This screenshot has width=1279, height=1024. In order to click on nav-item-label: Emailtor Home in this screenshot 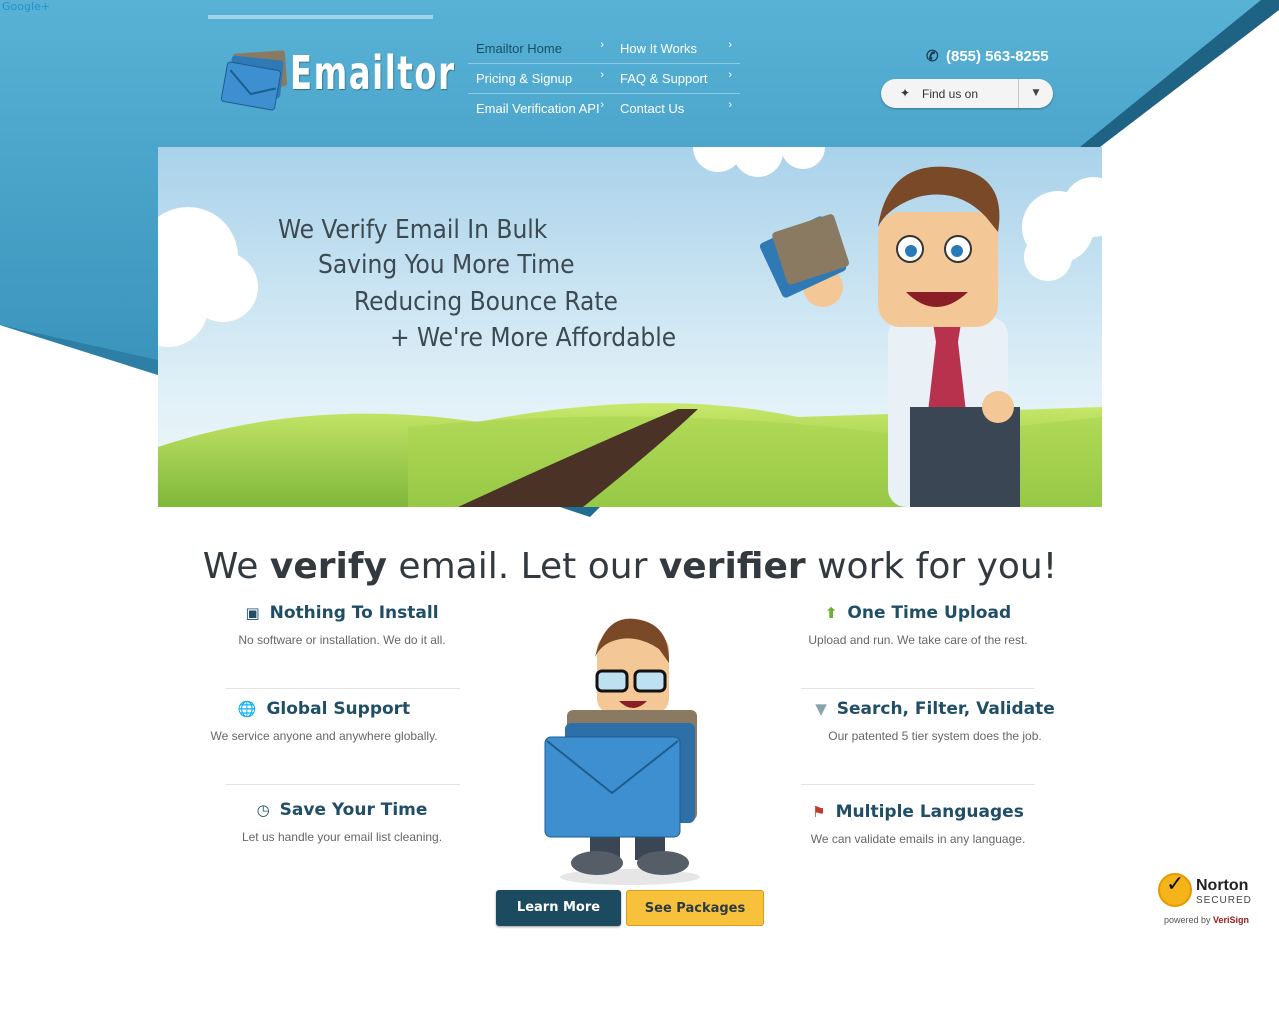, I will do `click(519, 48)`.